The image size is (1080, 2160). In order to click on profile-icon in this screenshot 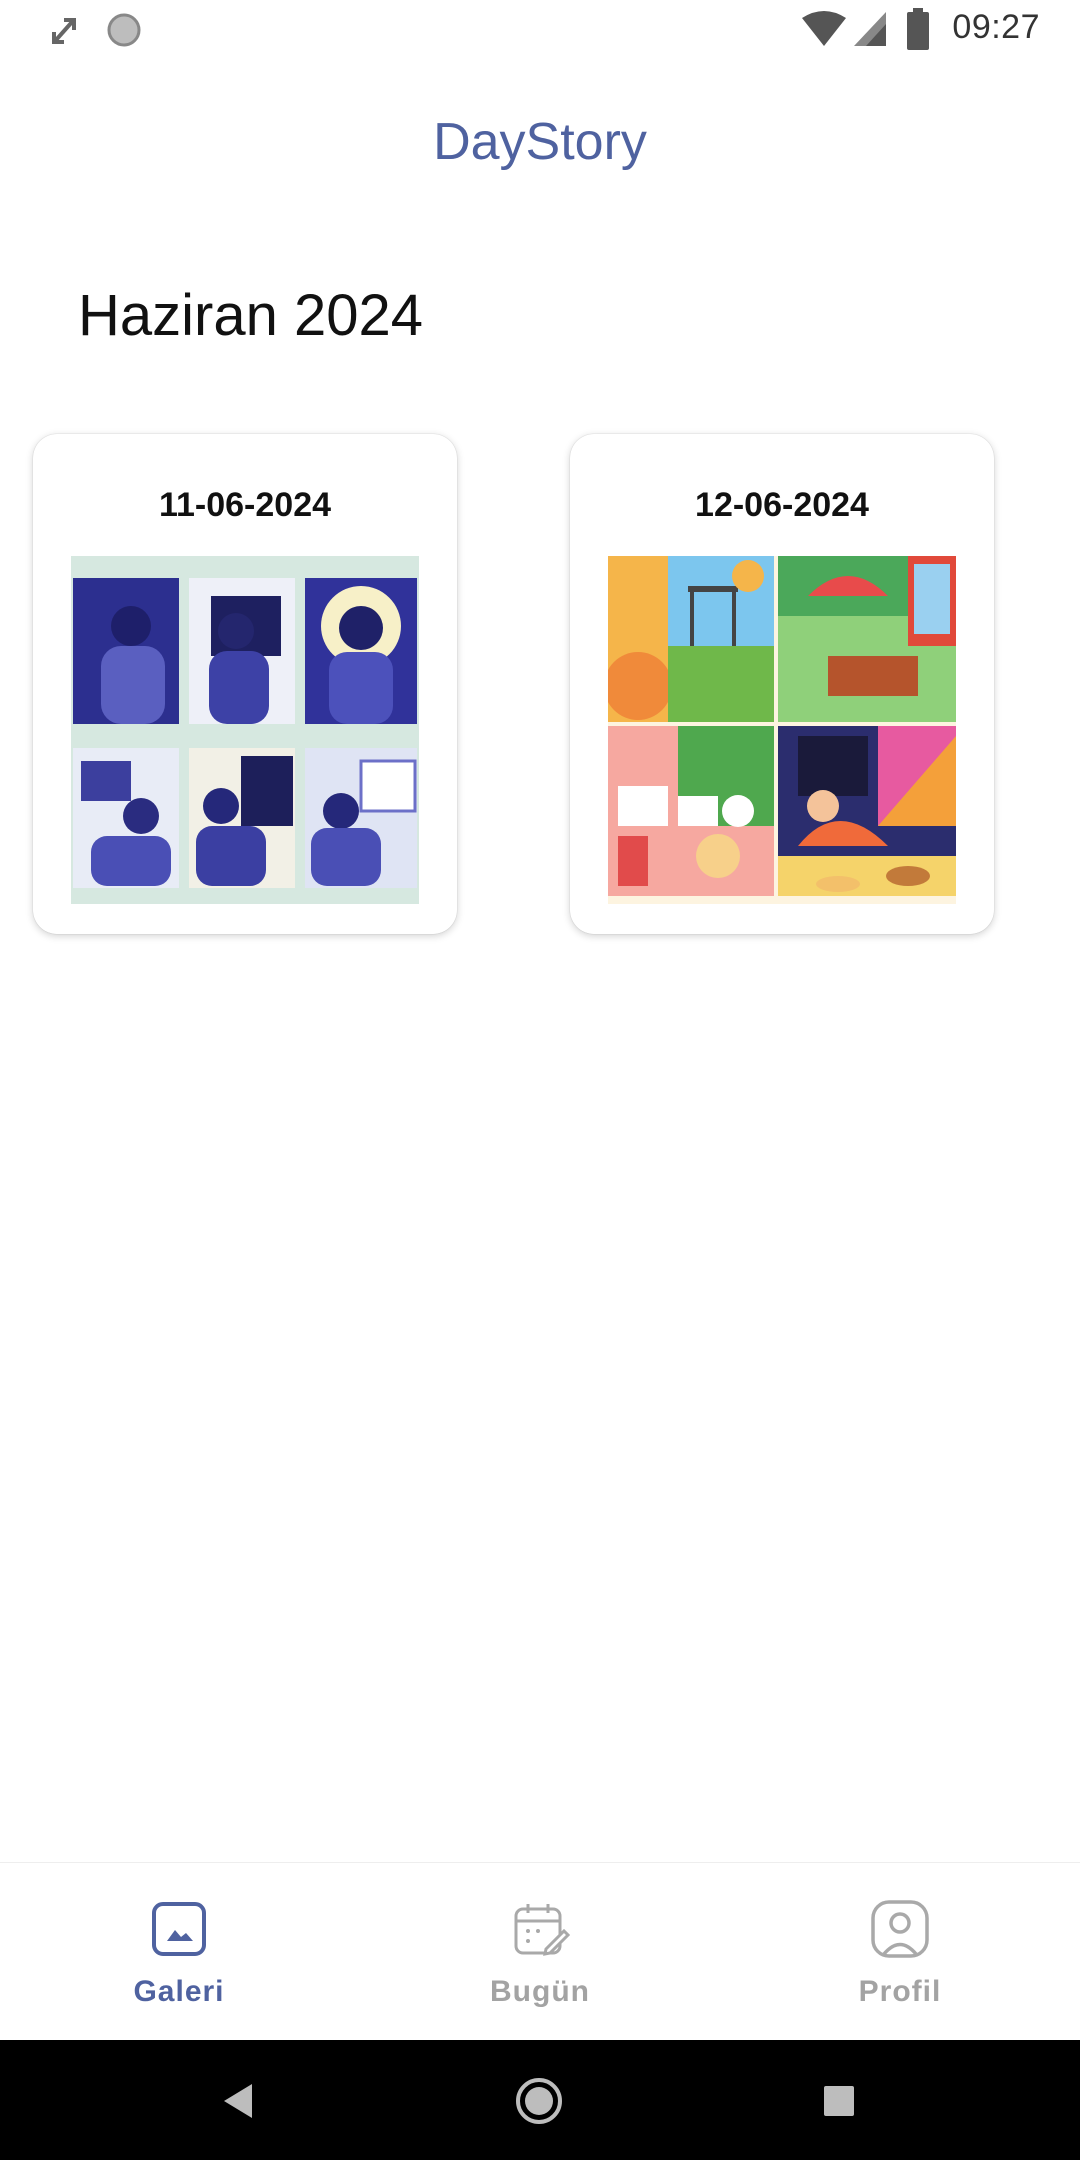, I will do `click(900, 1929)`.